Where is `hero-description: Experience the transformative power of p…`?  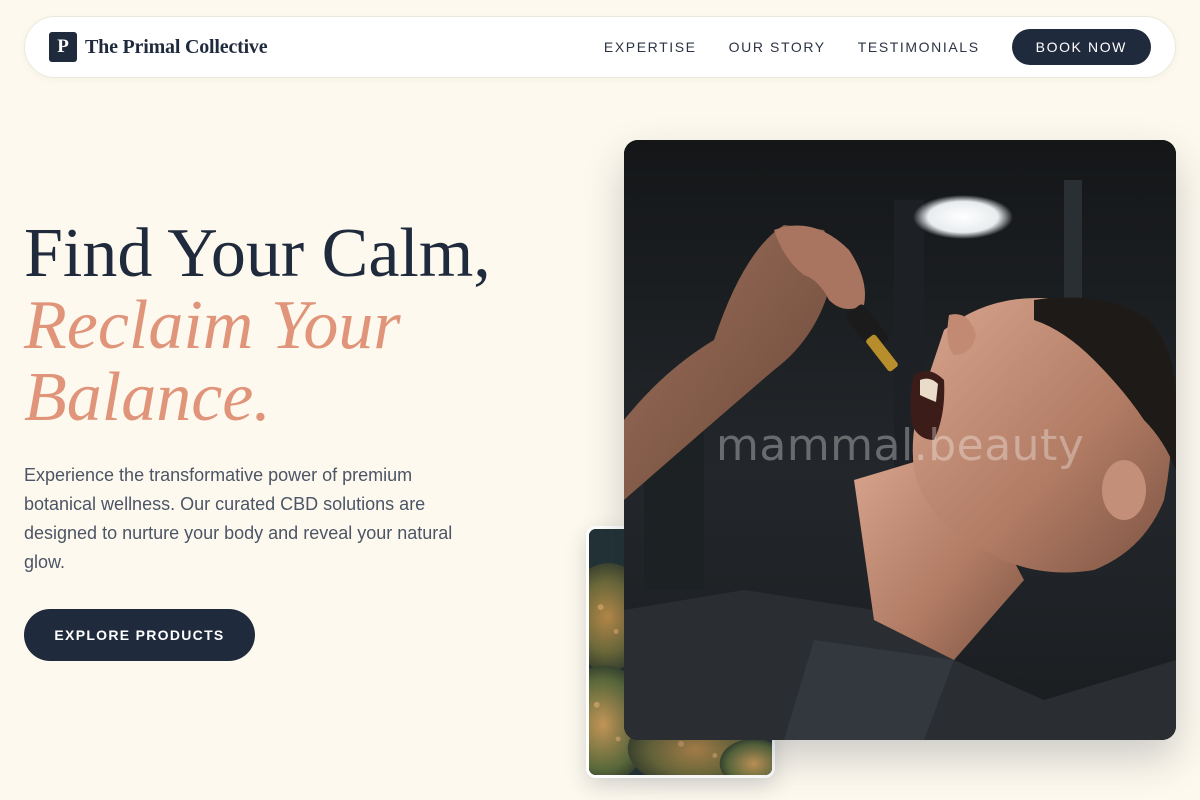
hero-description: Experience the transformative power of p… is located at coordinates (238, 518).